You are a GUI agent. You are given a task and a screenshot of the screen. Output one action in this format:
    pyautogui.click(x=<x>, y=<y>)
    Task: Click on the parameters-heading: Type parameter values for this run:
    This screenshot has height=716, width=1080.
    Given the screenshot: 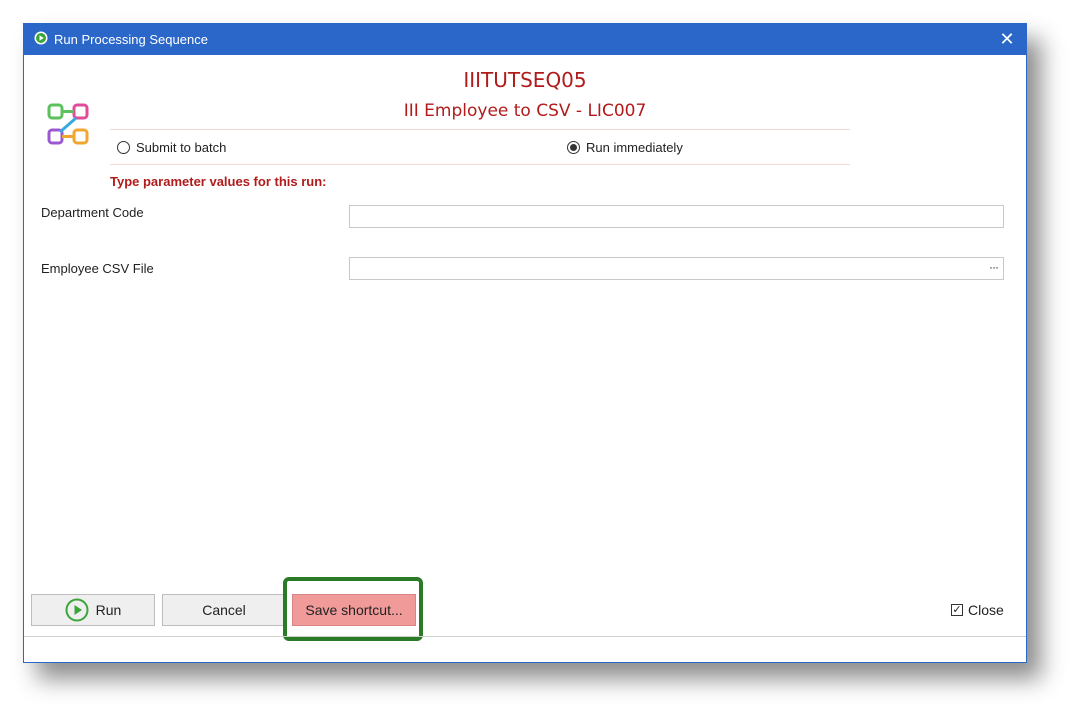 What is the action you would take?
    pyautogui.click(x=218, y=181)
    